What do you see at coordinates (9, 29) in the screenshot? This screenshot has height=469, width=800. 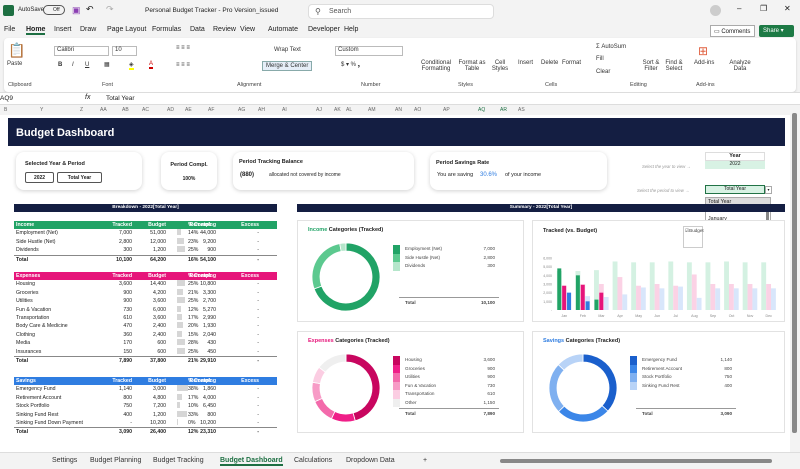 I see `menu-file: File` at bounding box center [9, 29].